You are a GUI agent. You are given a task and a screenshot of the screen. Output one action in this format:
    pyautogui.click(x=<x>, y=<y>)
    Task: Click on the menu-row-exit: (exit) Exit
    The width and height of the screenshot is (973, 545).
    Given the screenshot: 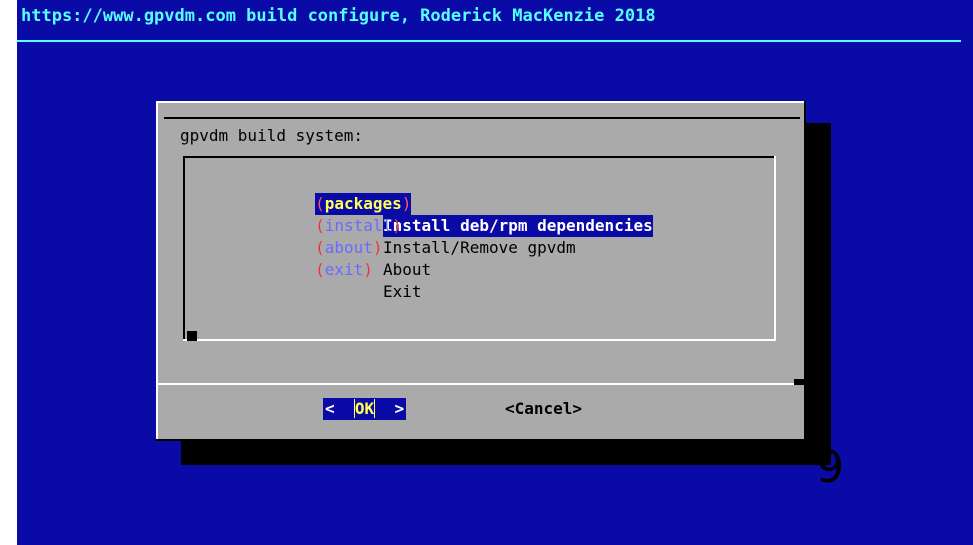 What is the action you would take?
    pyautogui.click(x=329, y=269)
    